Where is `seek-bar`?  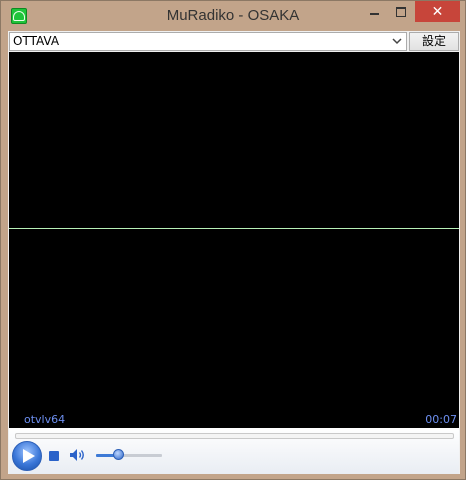
seek-bar is located at coordinates (234, 436).